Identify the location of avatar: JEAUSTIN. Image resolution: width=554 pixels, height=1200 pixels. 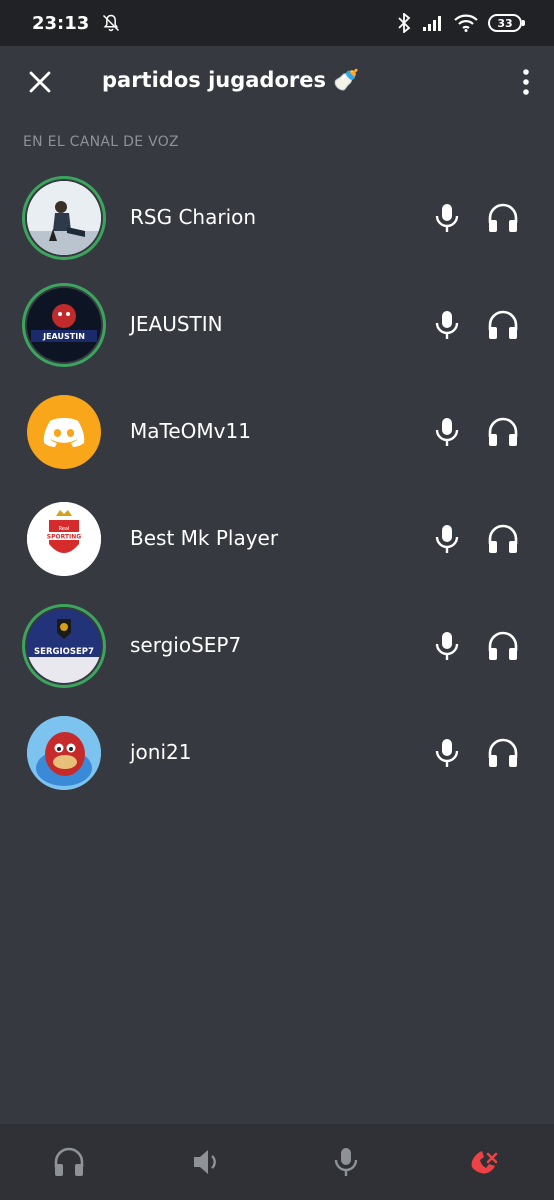
(64, 325).